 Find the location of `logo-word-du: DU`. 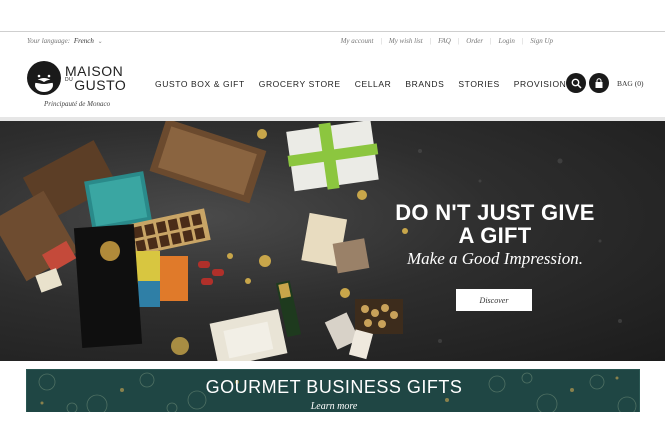

logo-word-du: DU is located at coordinates (69, 80).